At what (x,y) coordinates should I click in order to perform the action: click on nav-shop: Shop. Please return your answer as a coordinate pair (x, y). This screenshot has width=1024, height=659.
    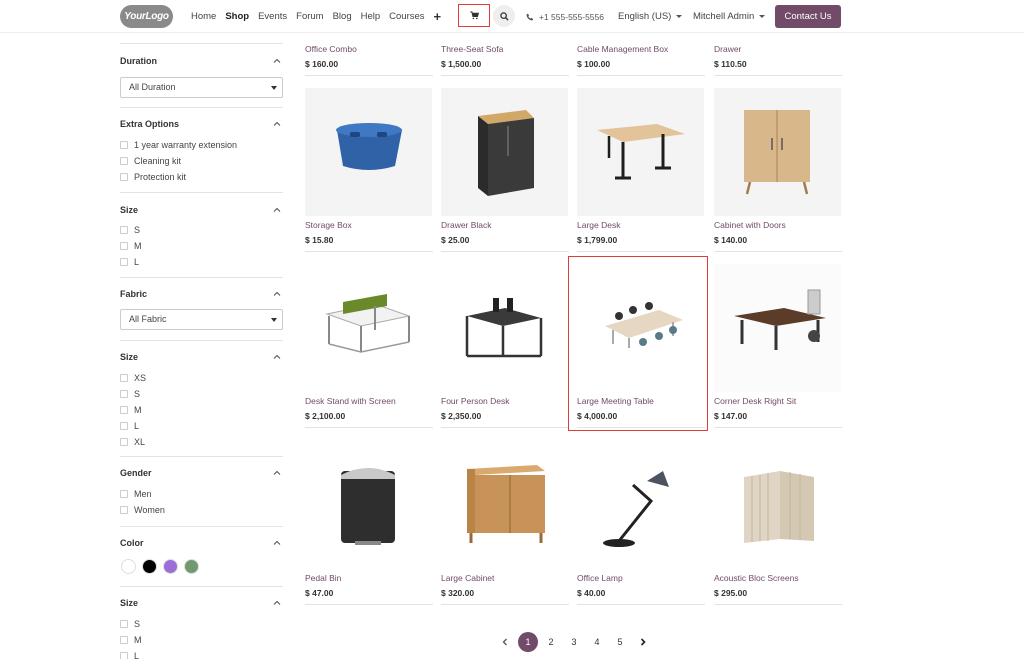
    Looking at the image, I should click on (237, 16).